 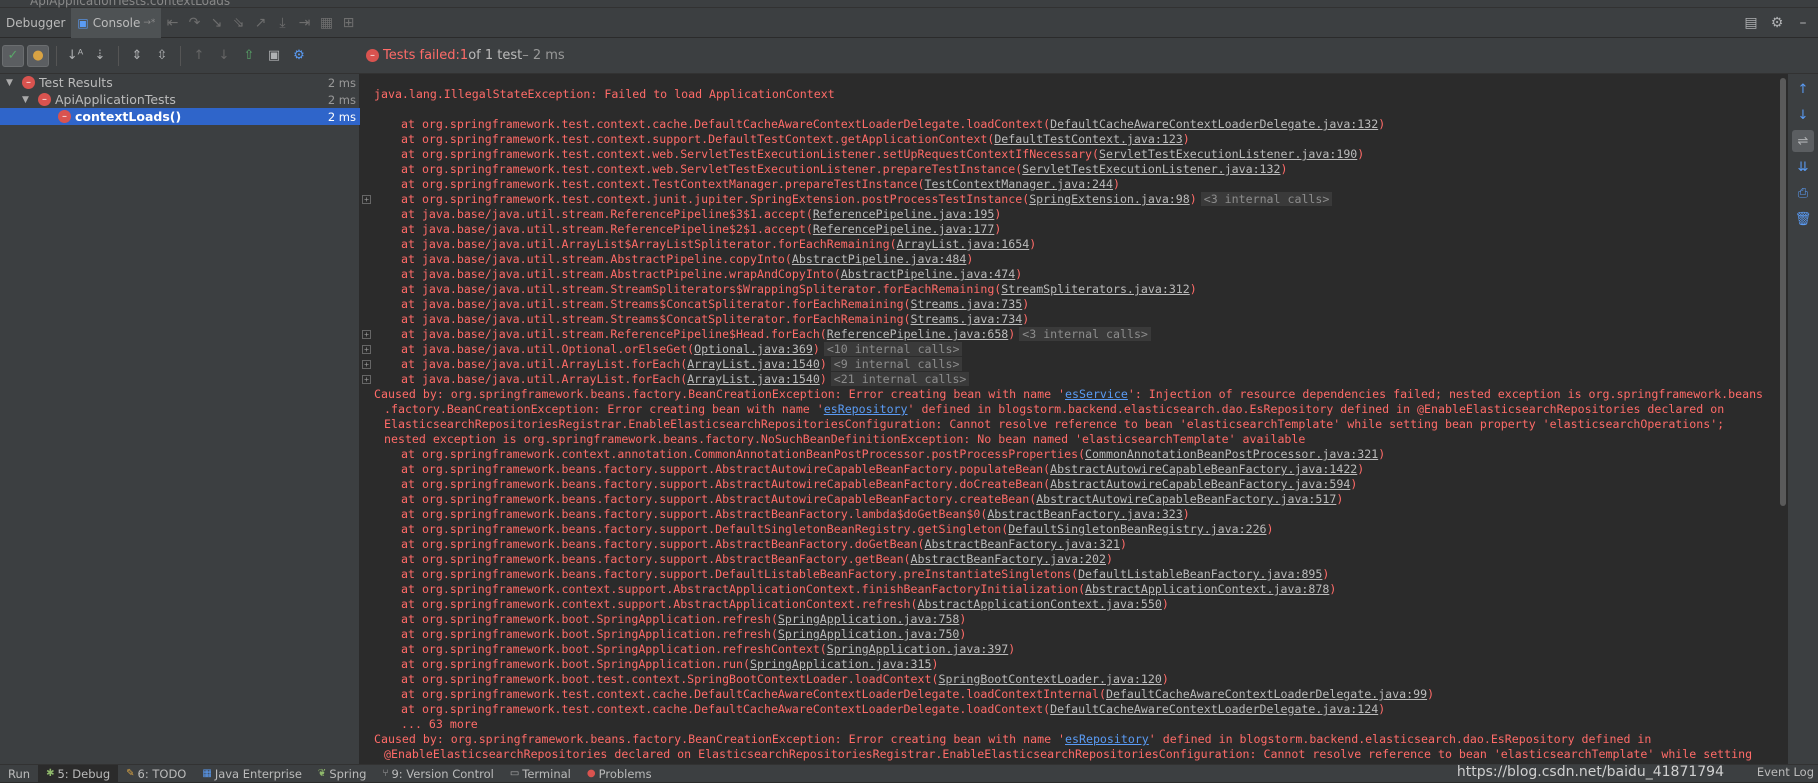 I want to click on bottom-tab-java-enterprise: ▦ Java Enterprise, so click(x=252, y=774).